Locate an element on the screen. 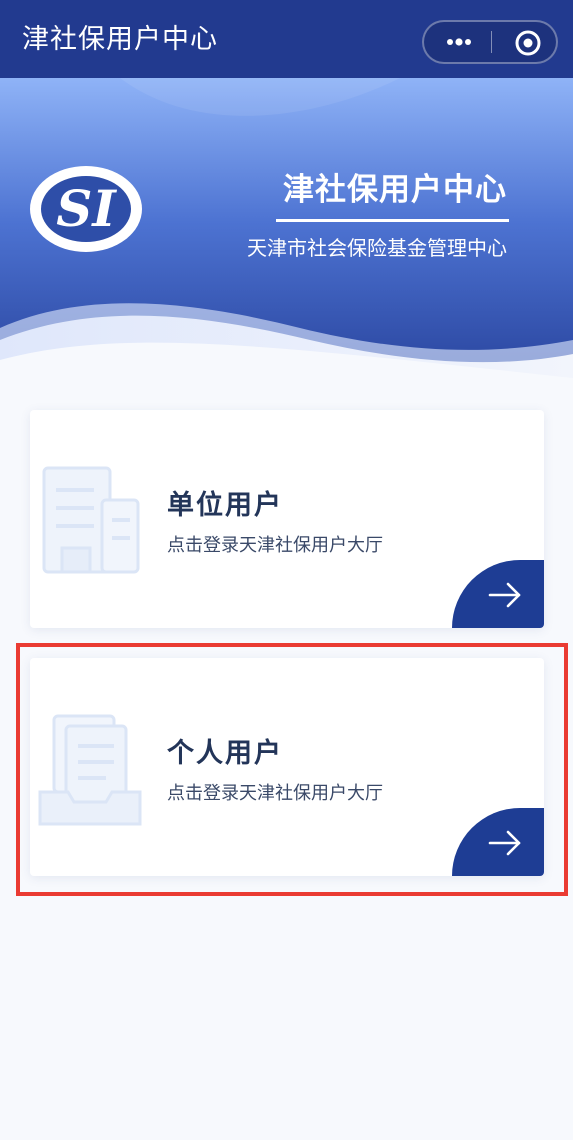 The image size is (573, 1140). close-circle-icon is located at coordinates (528, 43).